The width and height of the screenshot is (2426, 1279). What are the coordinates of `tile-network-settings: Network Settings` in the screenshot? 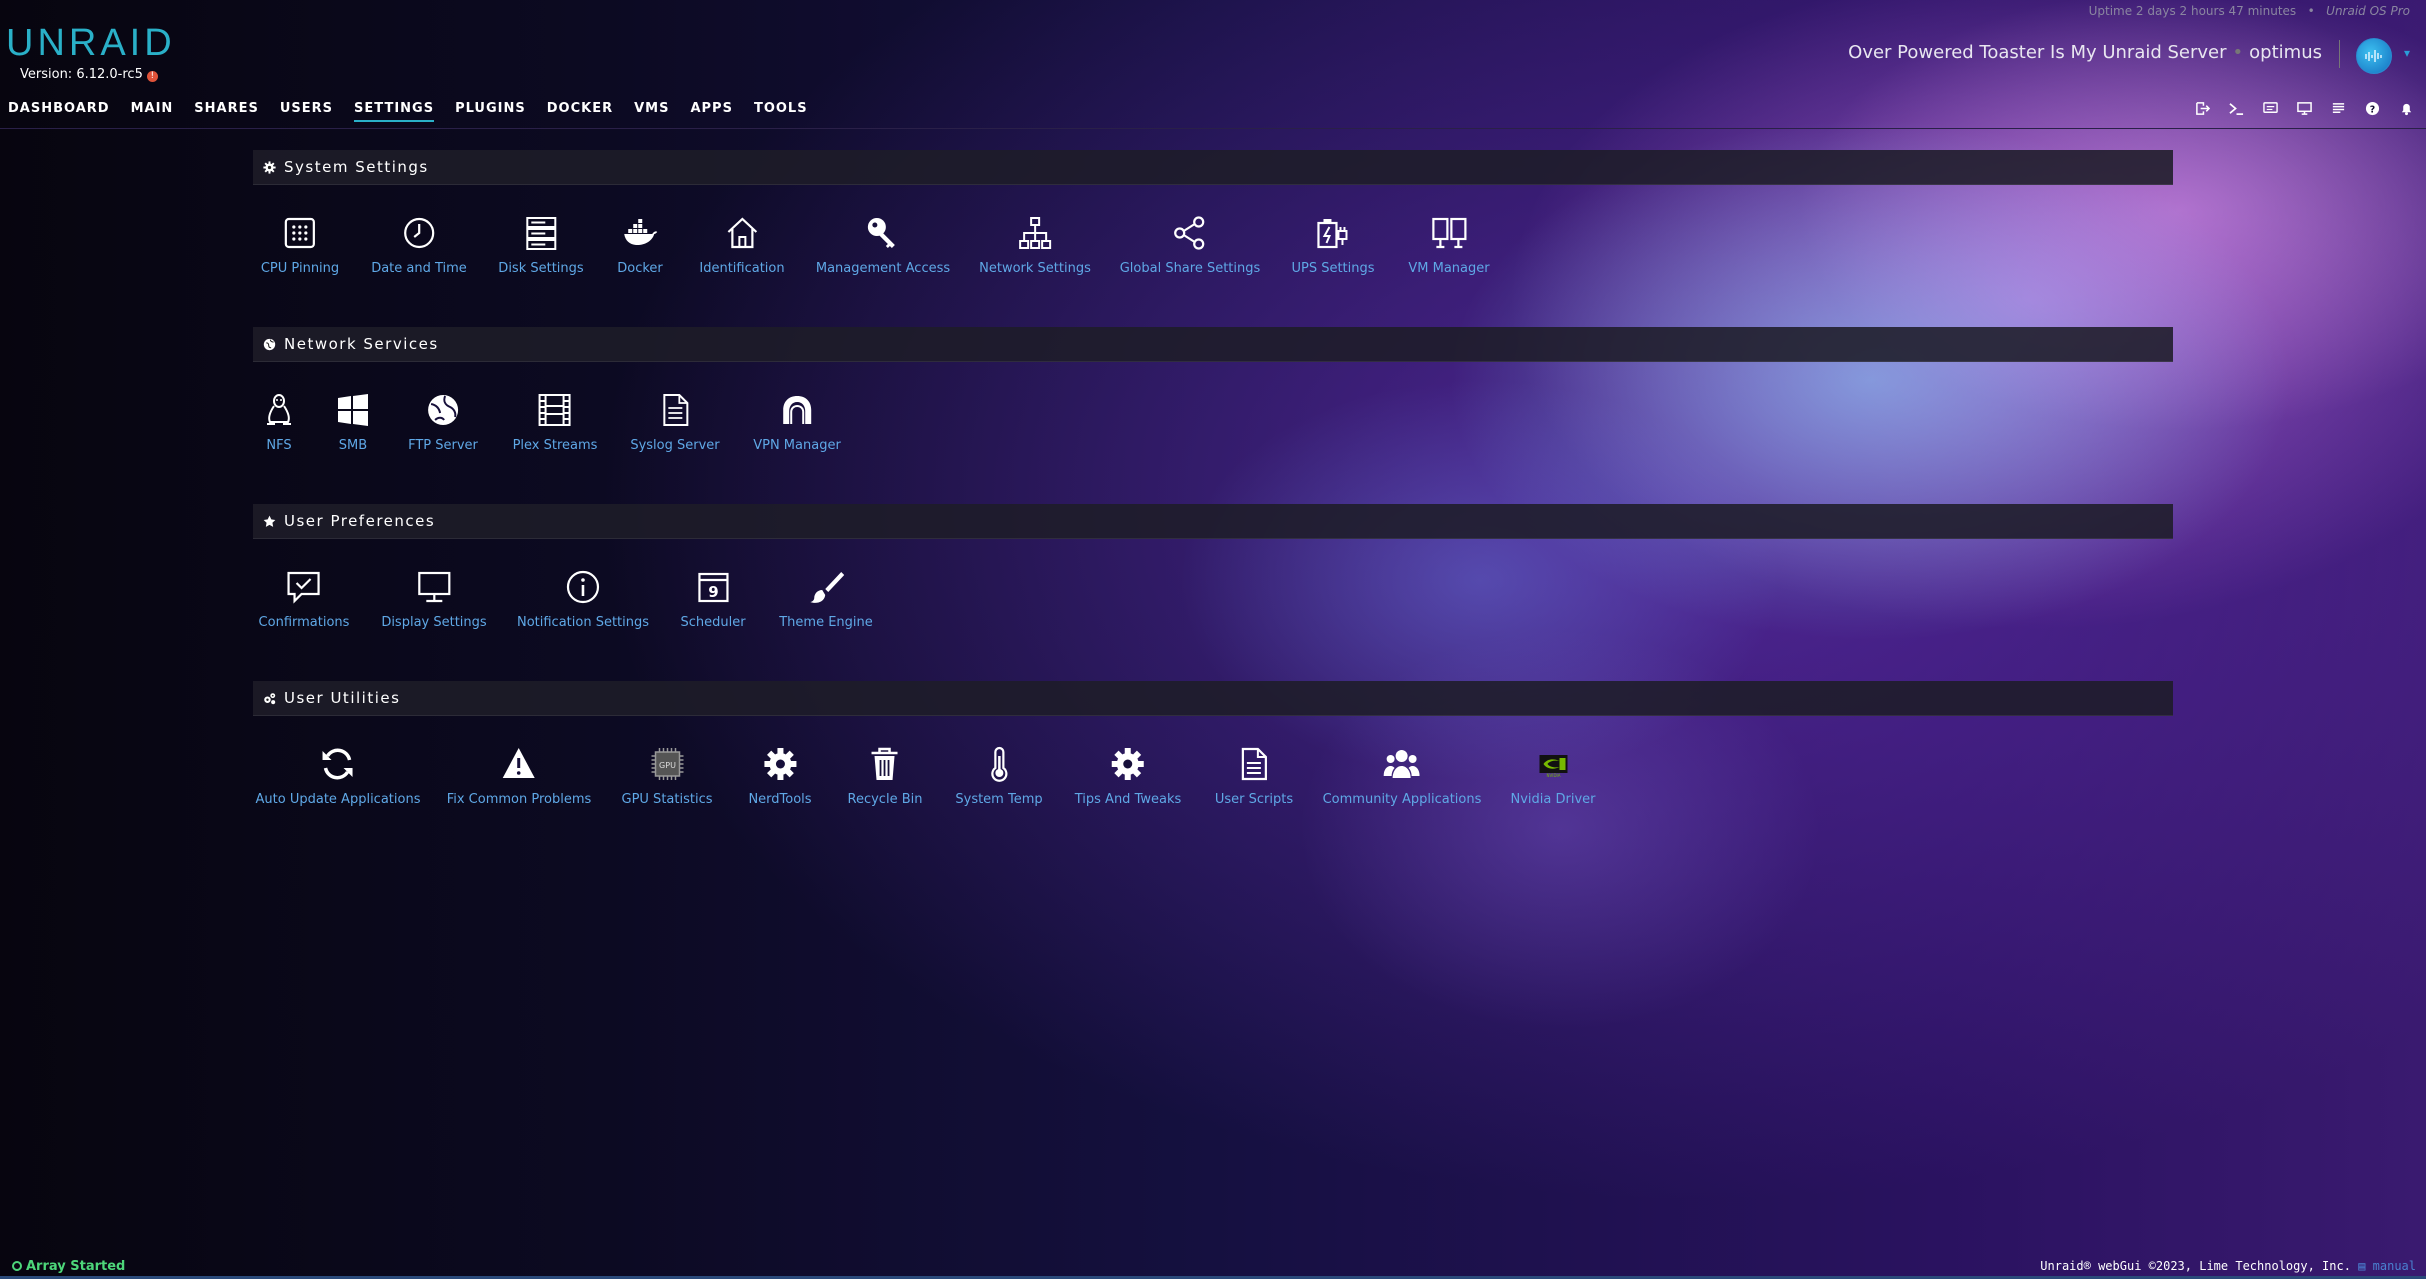 It's located at (1035, 245).